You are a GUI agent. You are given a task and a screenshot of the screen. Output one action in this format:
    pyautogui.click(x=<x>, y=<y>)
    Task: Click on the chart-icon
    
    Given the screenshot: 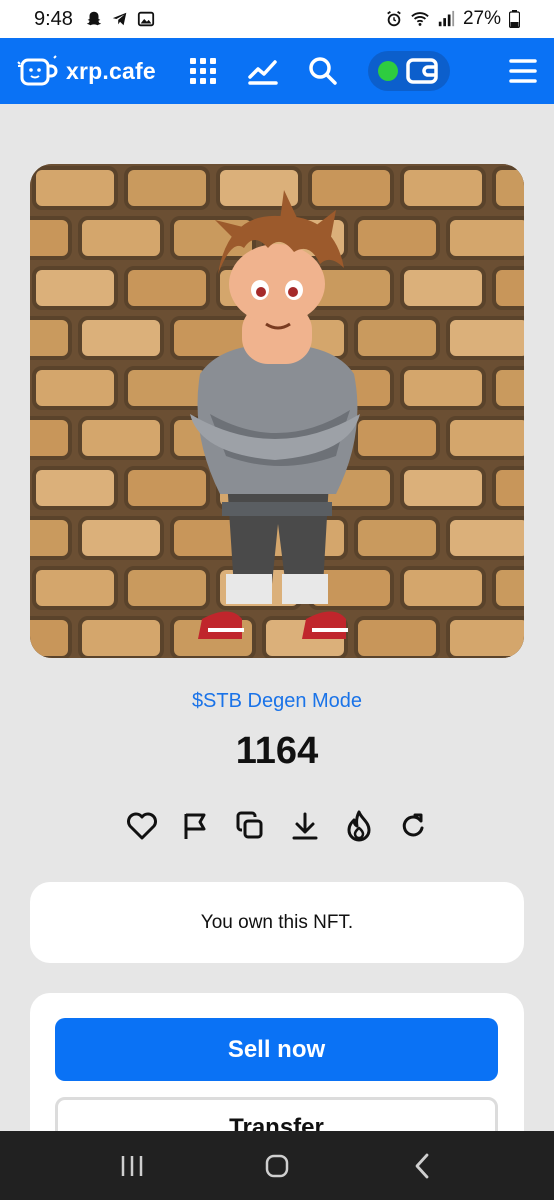 What is the action you would take?
    pyautogui.click(x=263, y=71)
    